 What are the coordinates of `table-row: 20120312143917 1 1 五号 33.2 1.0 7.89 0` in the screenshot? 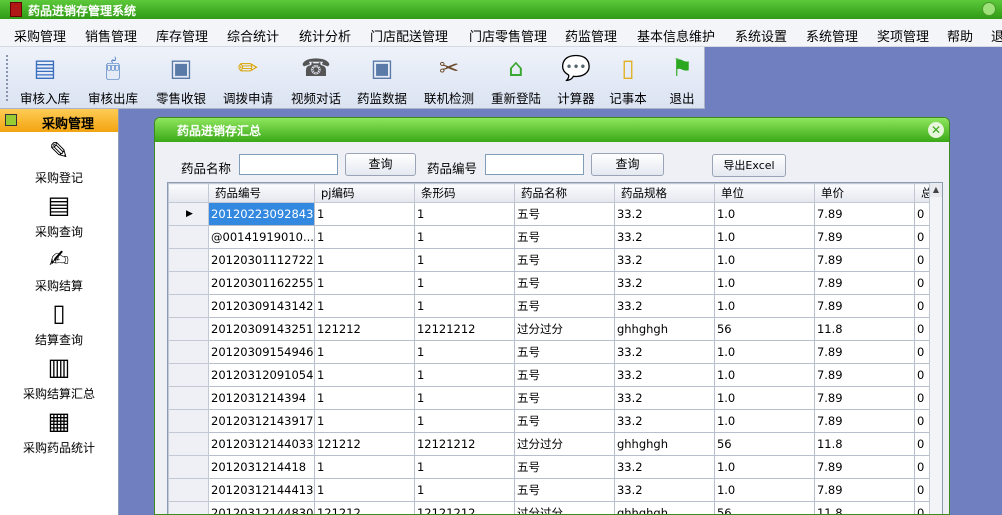 It's located at (551, 421).